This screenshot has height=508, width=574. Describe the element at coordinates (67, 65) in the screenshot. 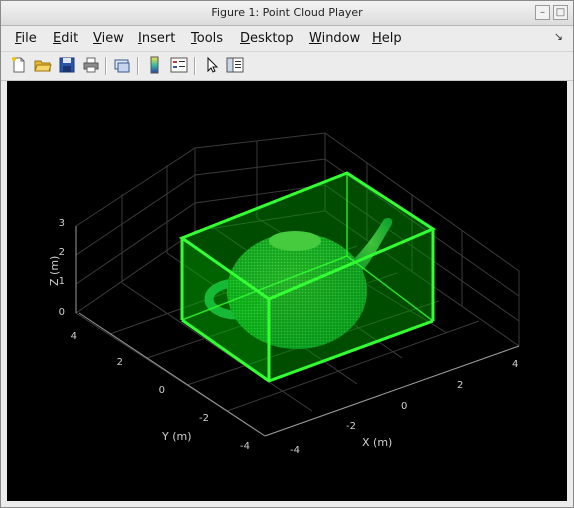

I see `save-icon` at that location.